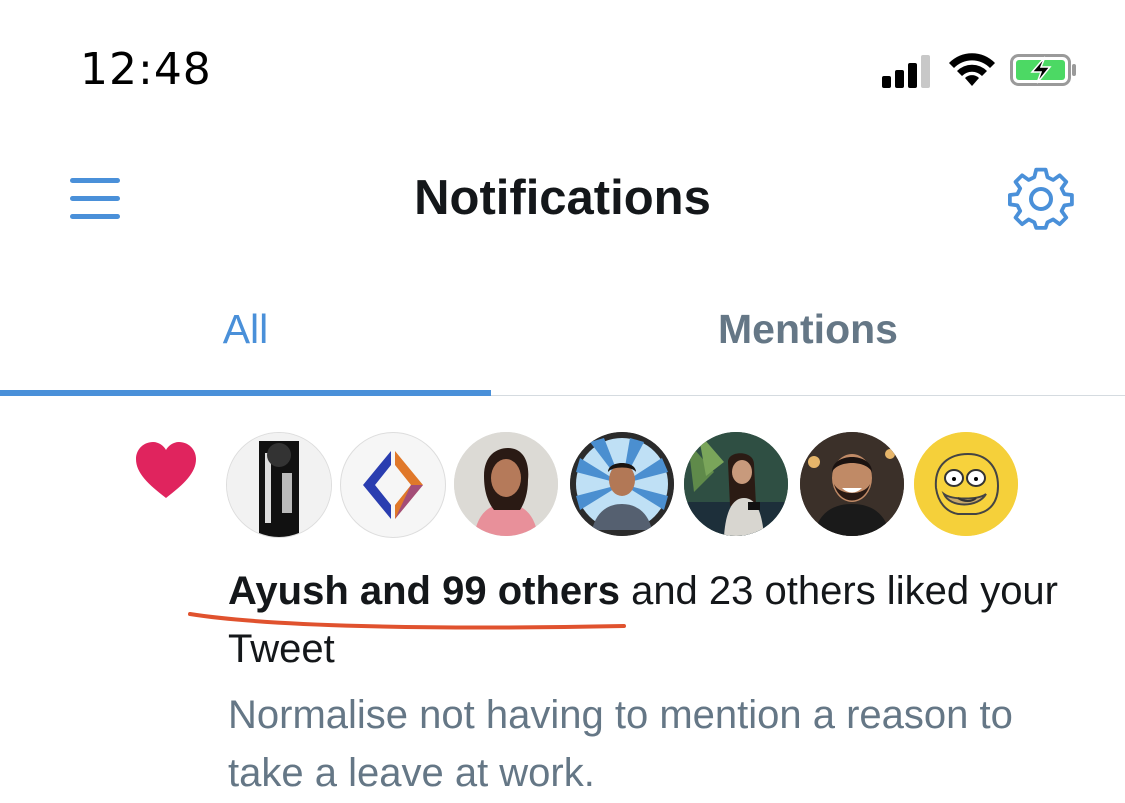 Image resolution: width=1125 pixels, height=803 pixels. Describe the element at coordinates (245, 393) in the screenshot. I see `active-tab-indicator` at that location.